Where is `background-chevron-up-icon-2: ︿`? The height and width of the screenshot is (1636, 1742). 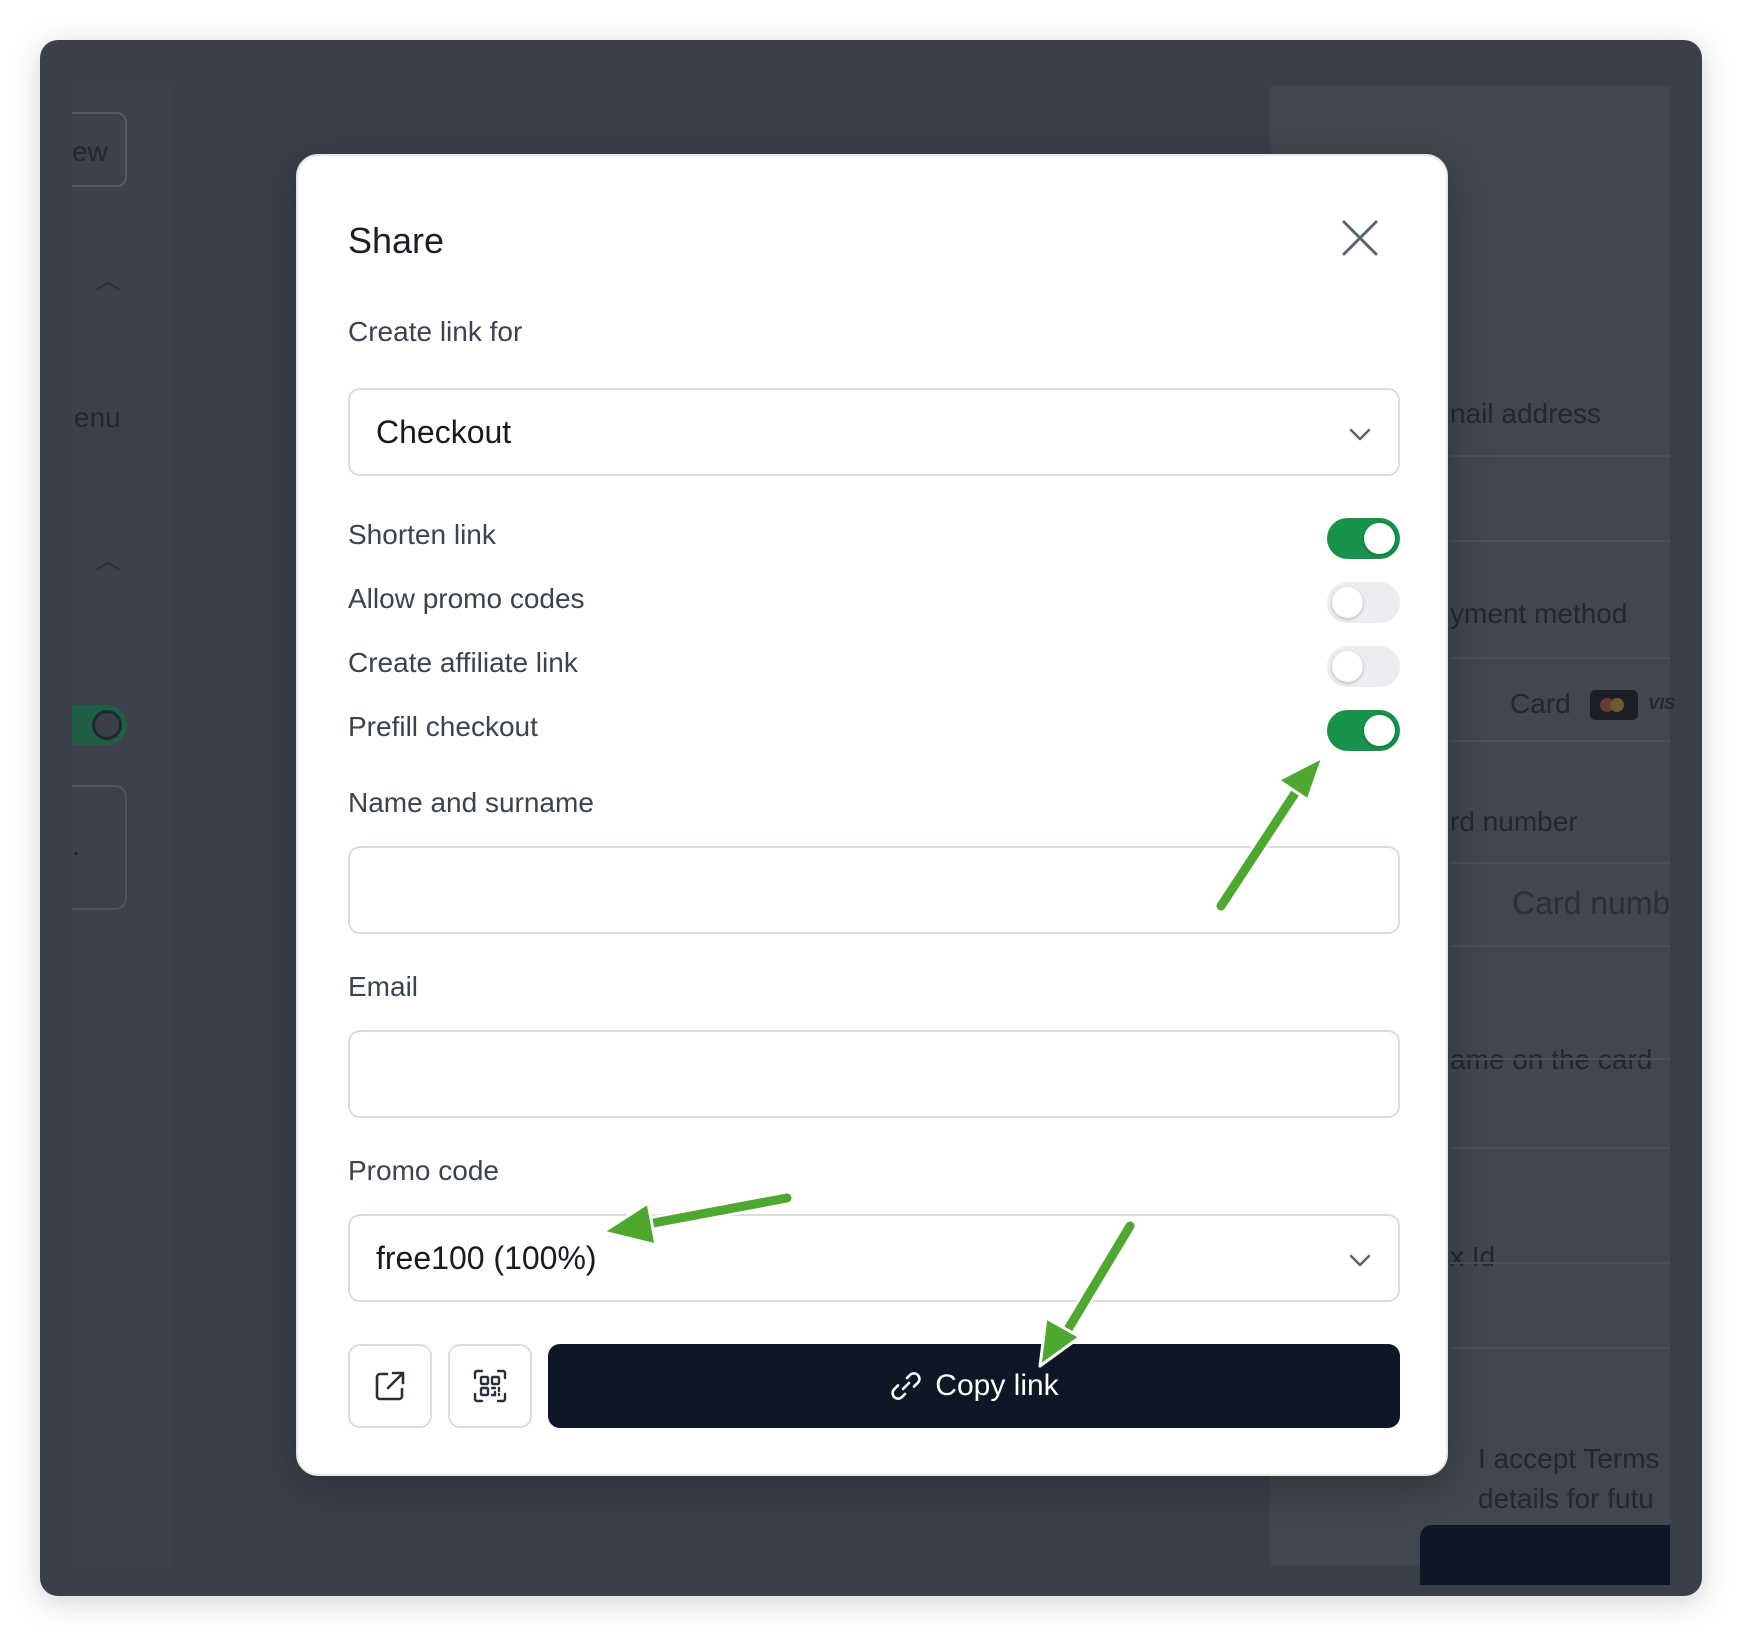 background-chevron-up-icon-2: ︿ is located at coordinates (108, 560).